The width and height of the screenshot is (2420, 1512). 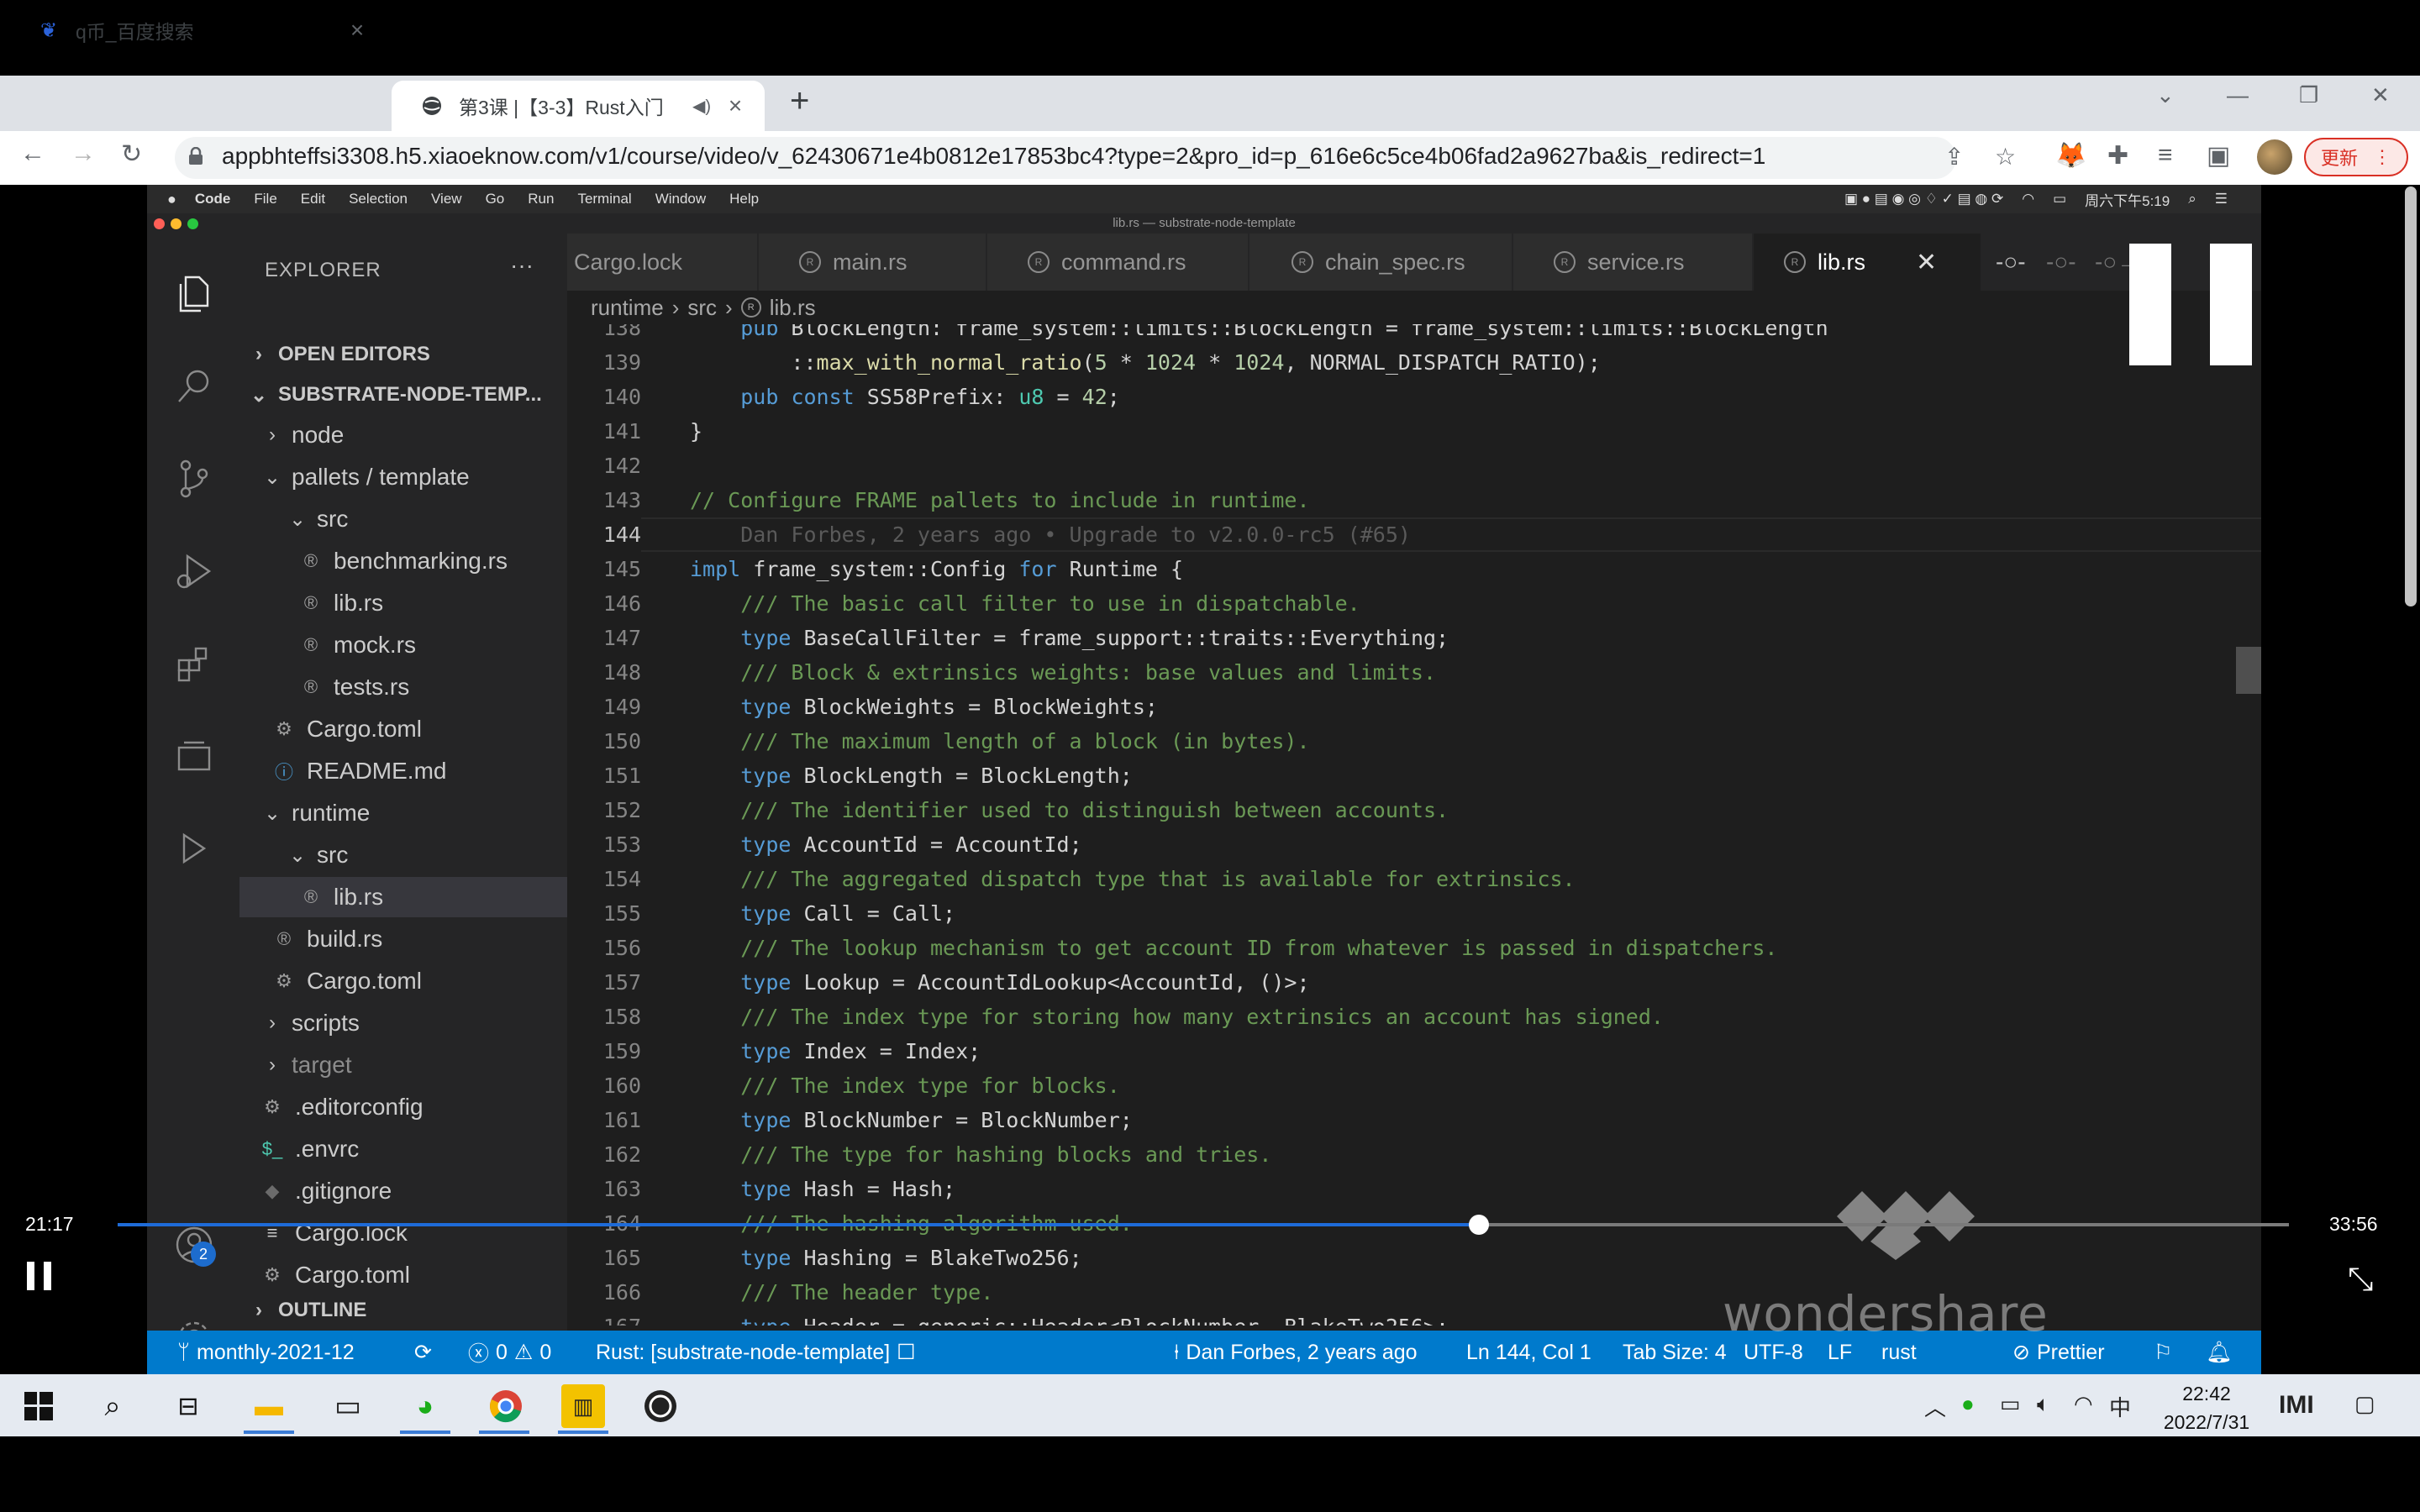 I want to click on code-text: type Call = Call;, so click(x=848, y=913).